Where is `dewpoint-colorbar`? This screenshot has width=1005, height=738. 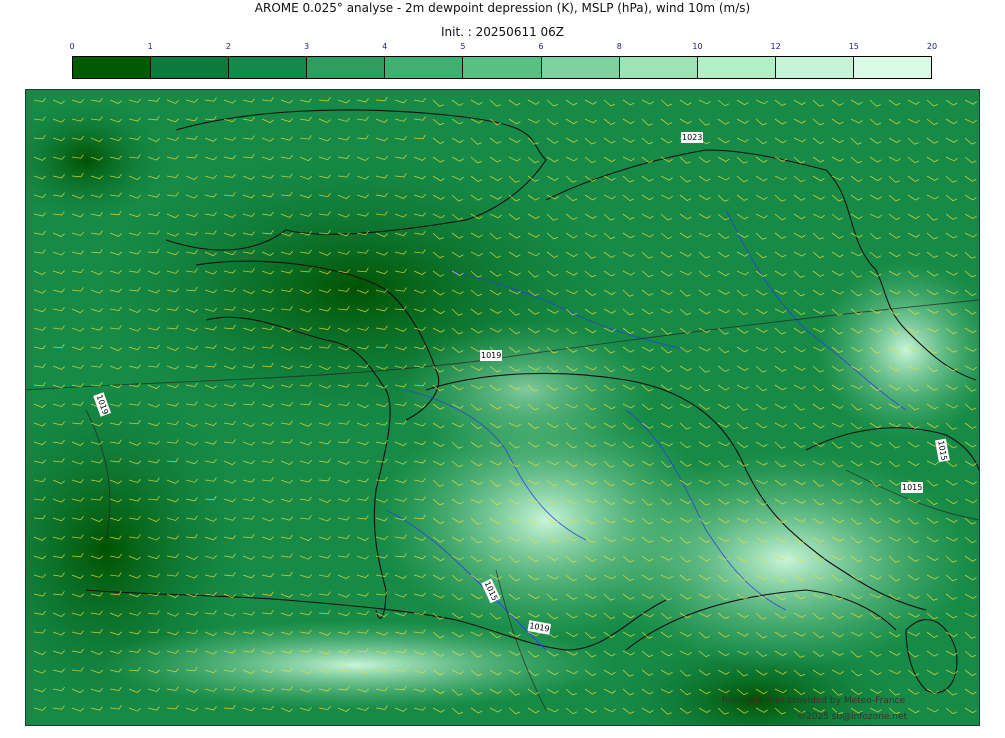
dewpoint-colorbar is located at coordinates (502, 67).